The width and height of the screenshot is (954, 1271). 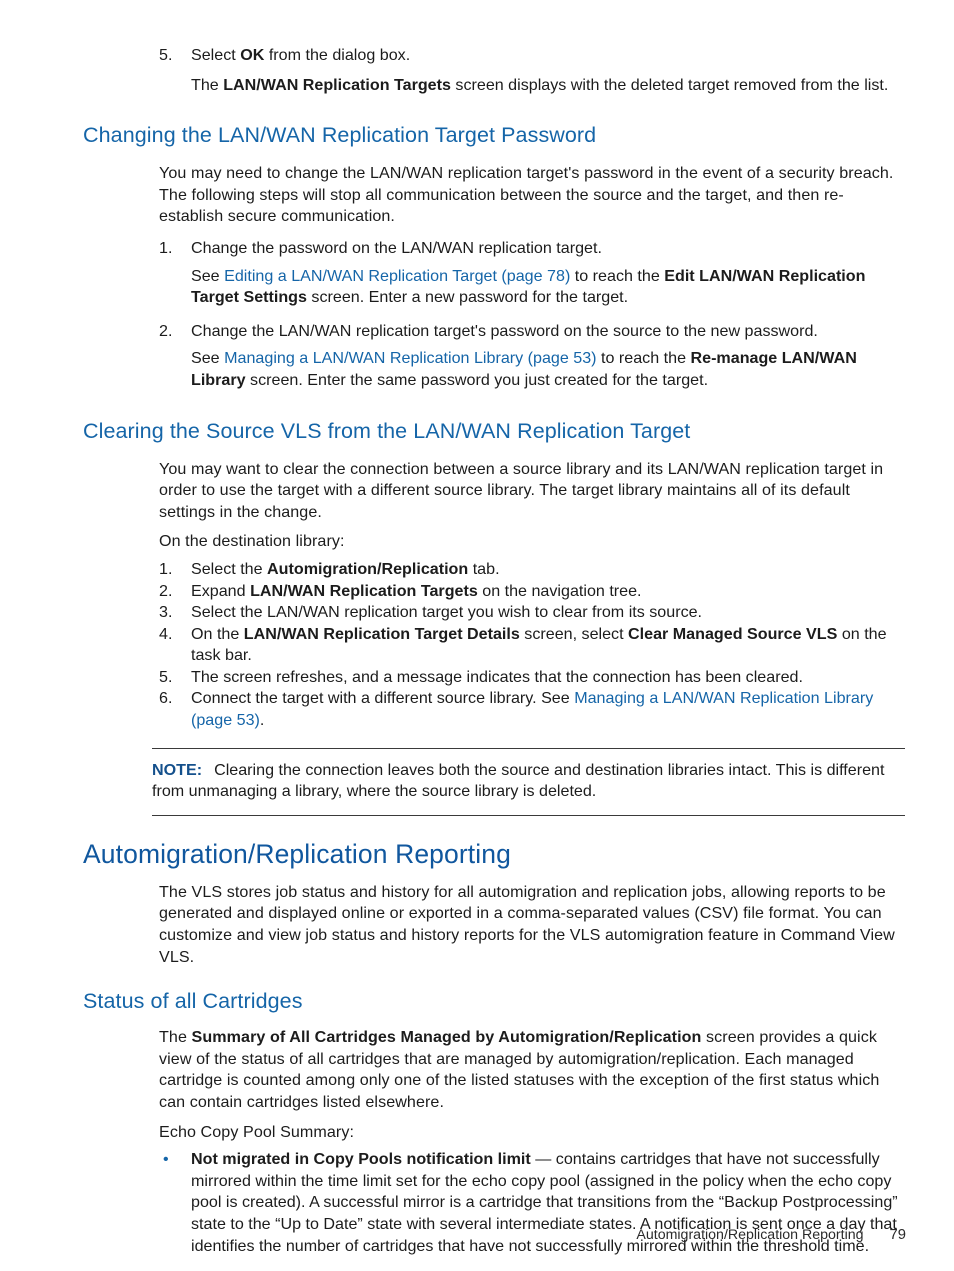 I want to click on step-post: tab., so click(x=484, y=568).